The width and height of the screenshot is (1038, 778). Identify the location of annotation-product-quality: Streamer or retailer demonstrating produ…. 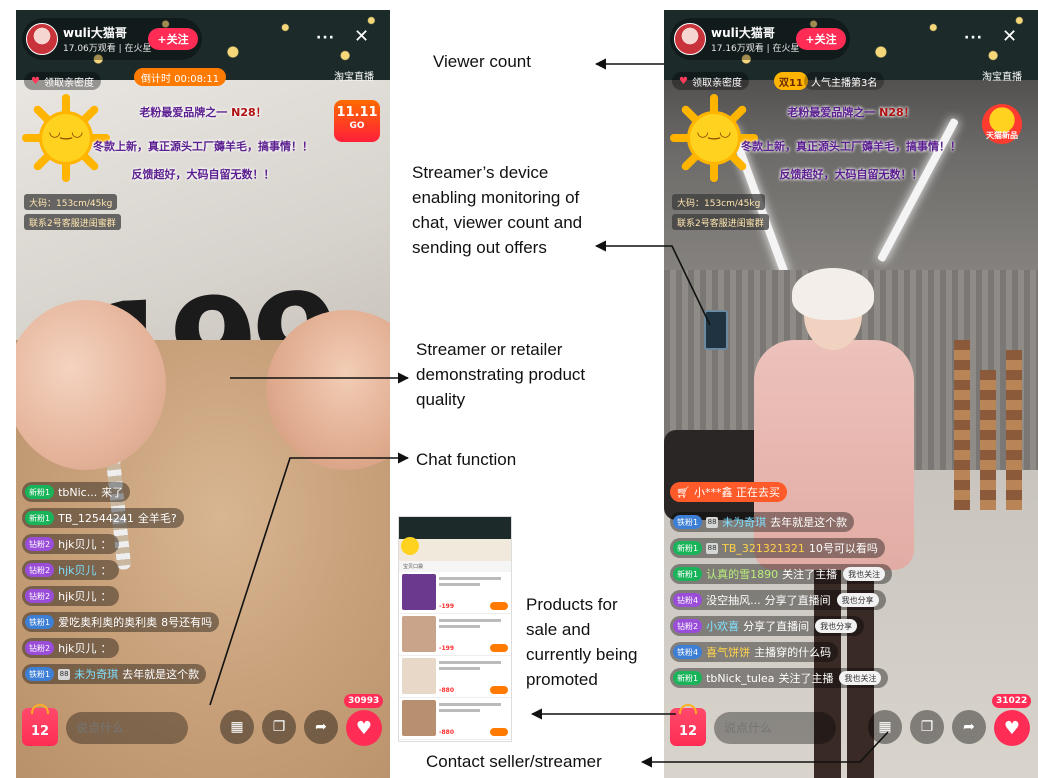
(531, 374).